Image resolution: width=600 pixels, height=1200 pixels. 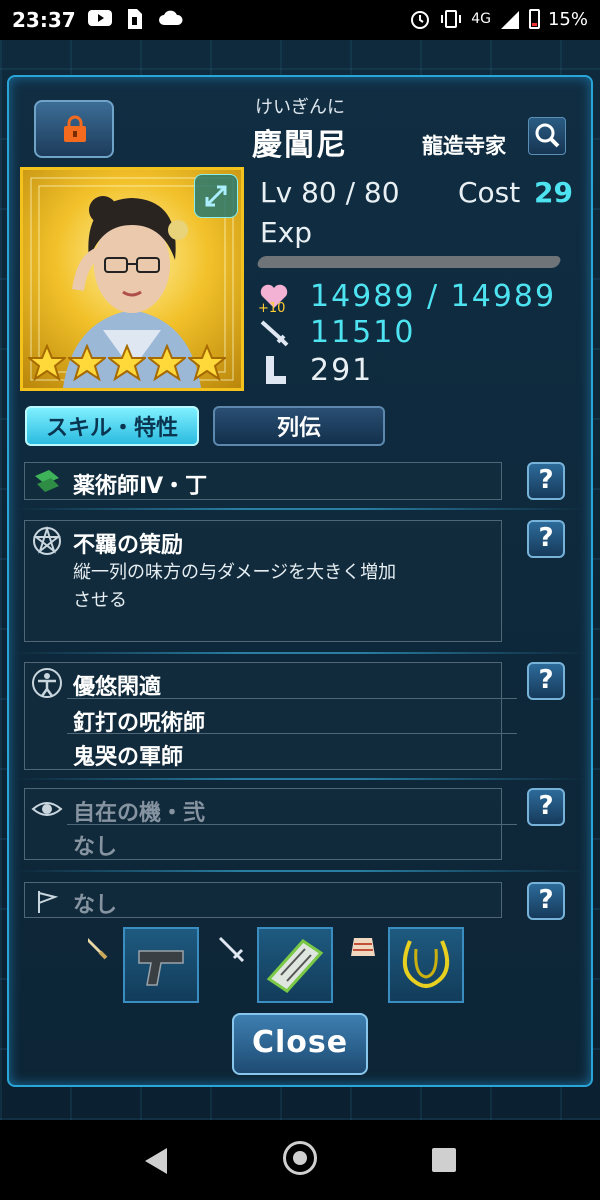 What do you see at coordinates (363, 947) in the screenshot?
I see `armor-icon` at bounding box center [363, 947].